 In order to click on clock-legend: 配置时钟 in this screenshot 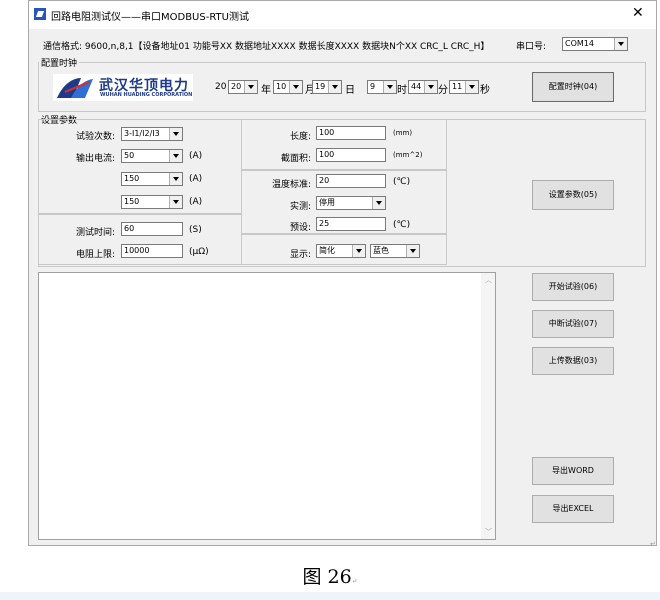, I will do `click(59, 64)`.